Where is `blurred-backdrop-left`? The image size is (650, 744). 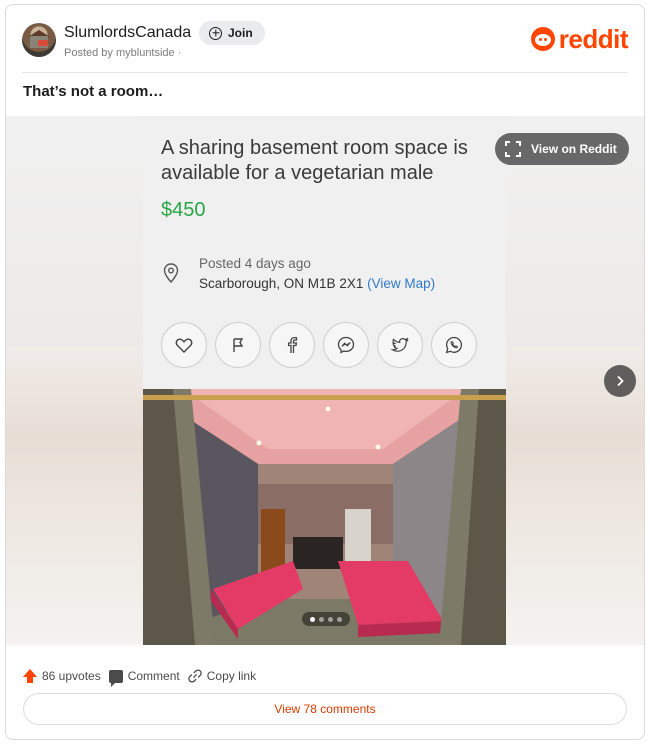 blurred-backdrop-left is located at coordinates (74, 495).